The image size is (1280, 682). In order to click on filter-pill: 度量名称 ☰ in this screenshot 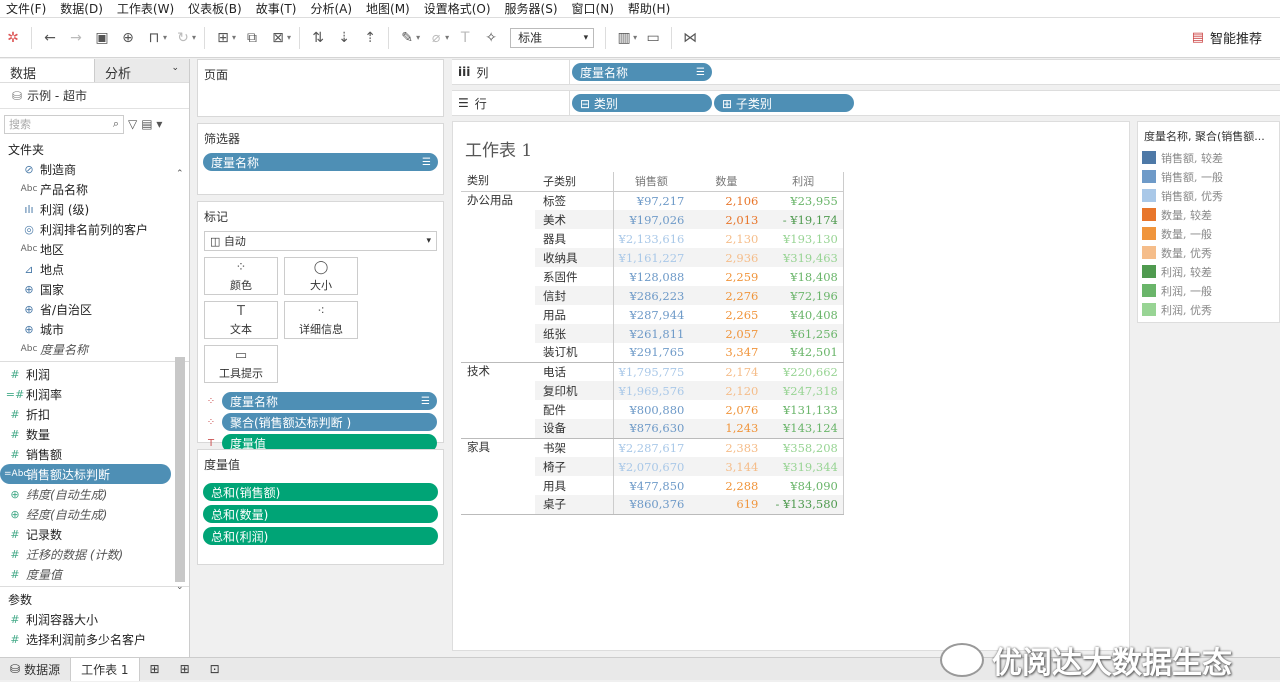, I will do `click(320, 162)`.